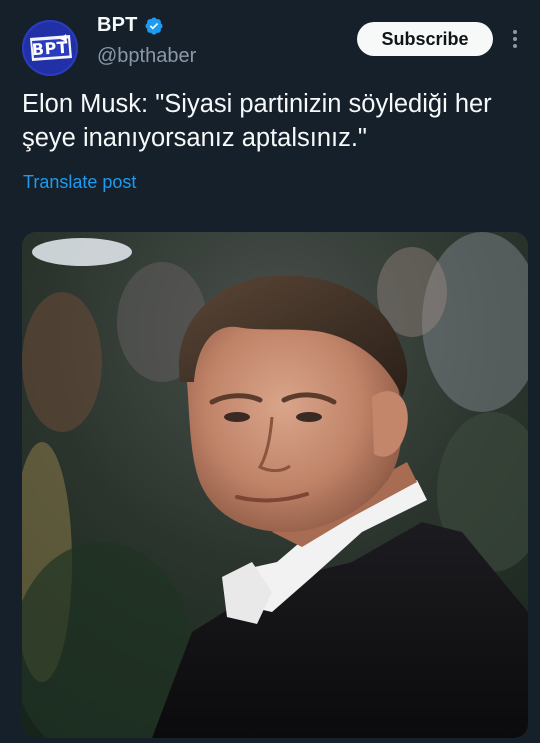  What do you see at coordinates (515, 39) in the screenshot?
I see `more-vertical-icon` at bounding box center [515, 39].